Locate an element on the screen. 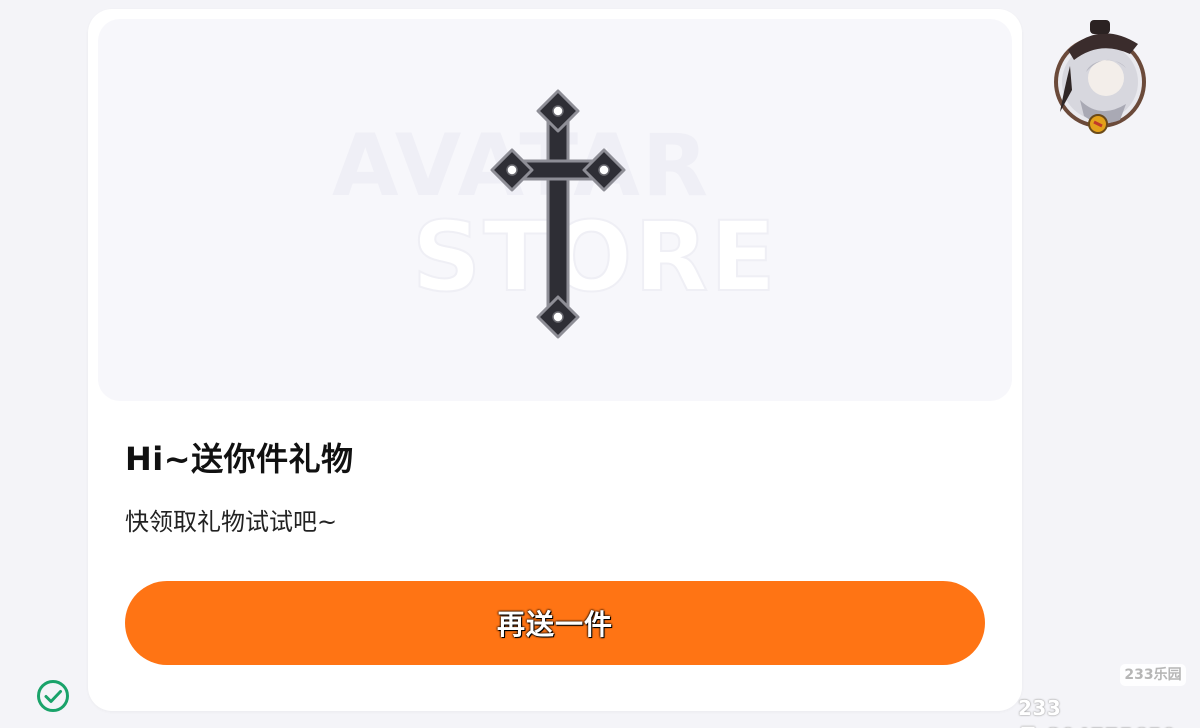  id-watermark: 233号:394775659 is located at coordinates (1097, 712).